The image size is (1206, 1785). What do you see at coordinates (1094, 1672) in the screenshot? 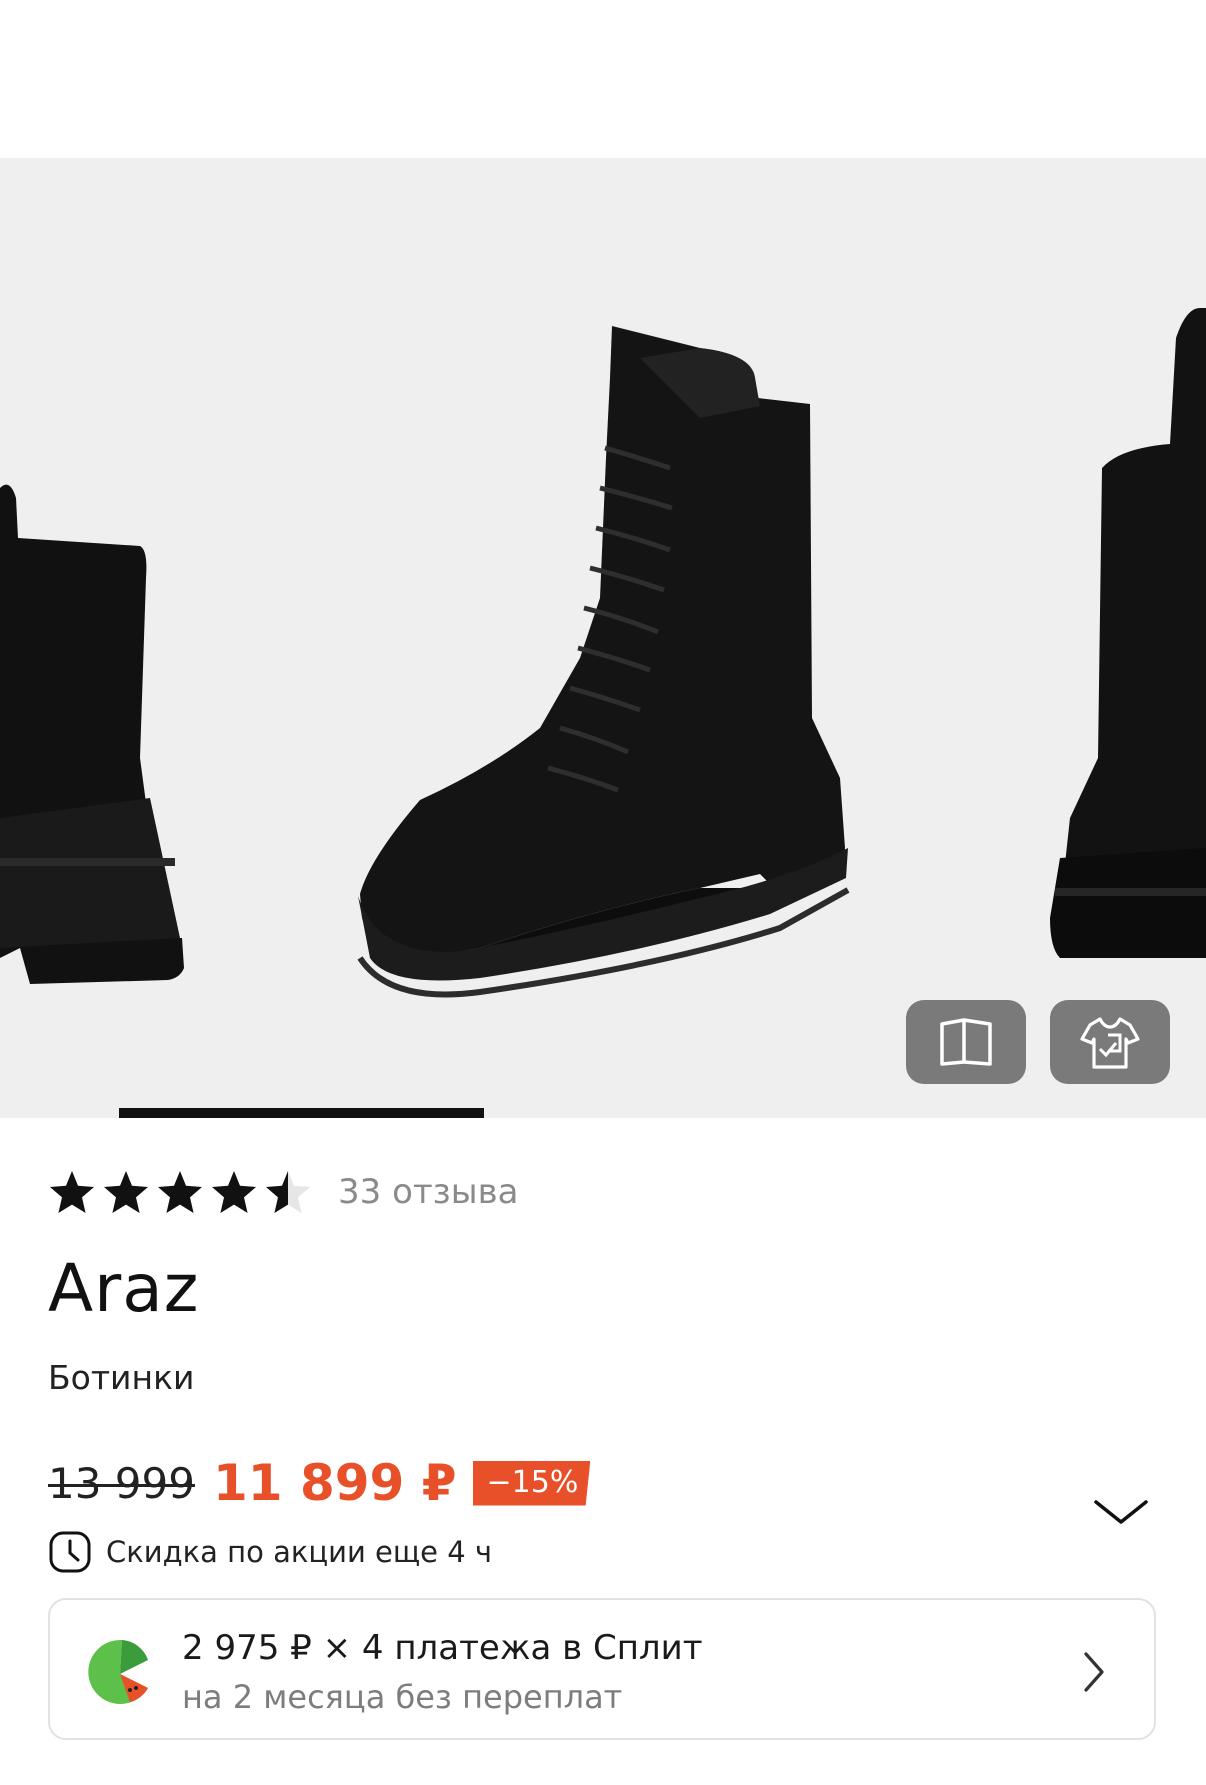
I see `chevron-right-icon` at bounding box center [1094, 1672].